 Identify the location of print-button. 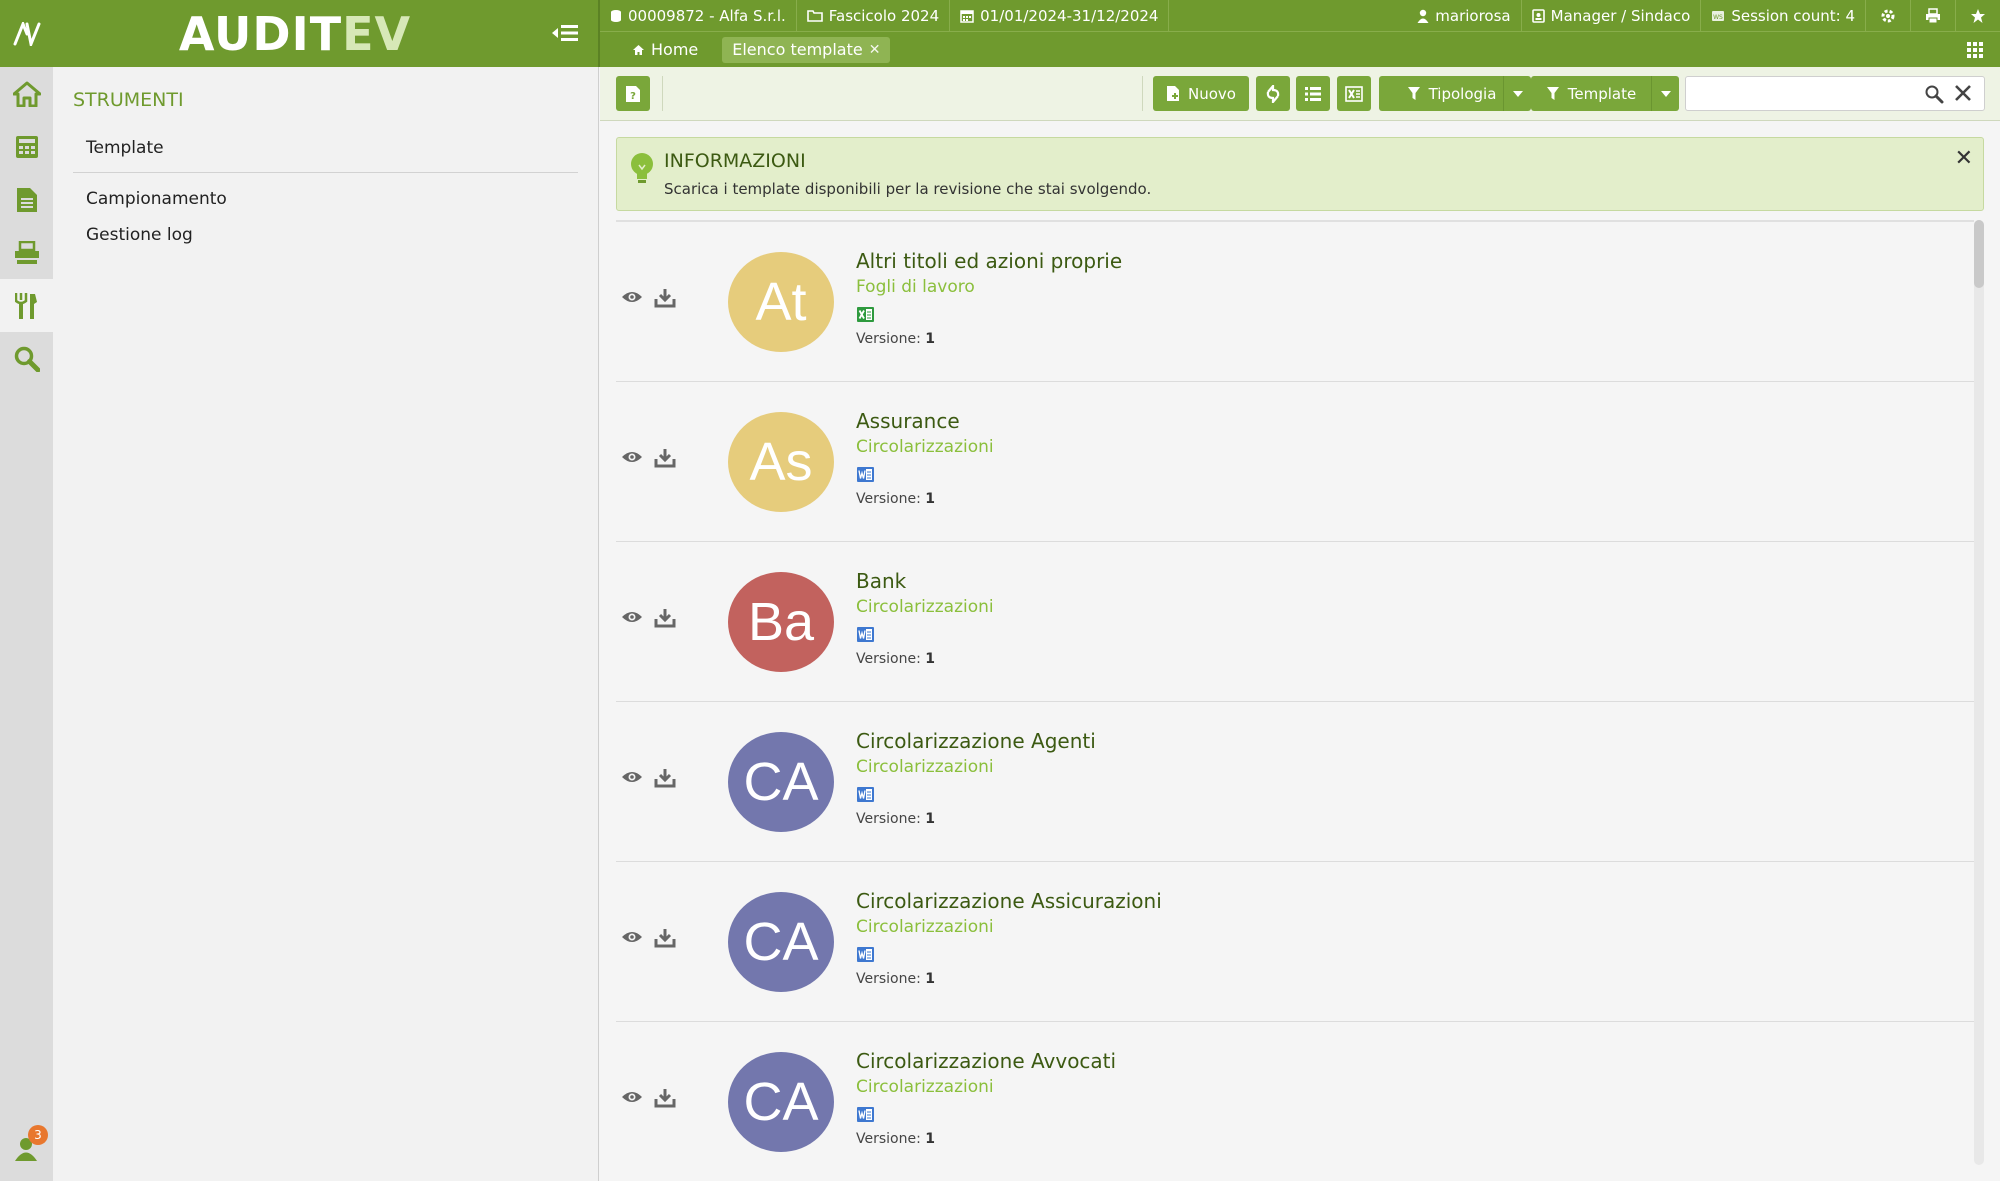
(1933, 15).